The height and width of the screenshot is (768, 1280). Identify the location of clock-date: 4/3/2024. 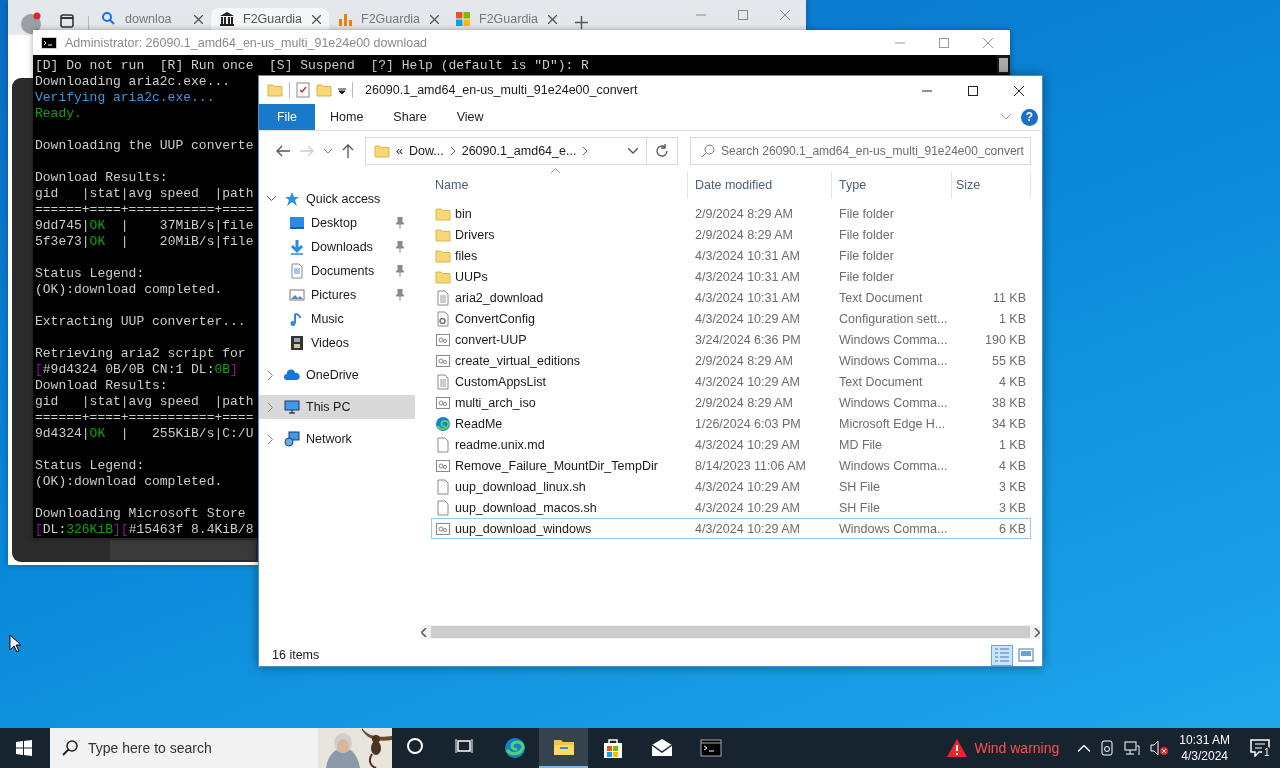
(1204, 756).